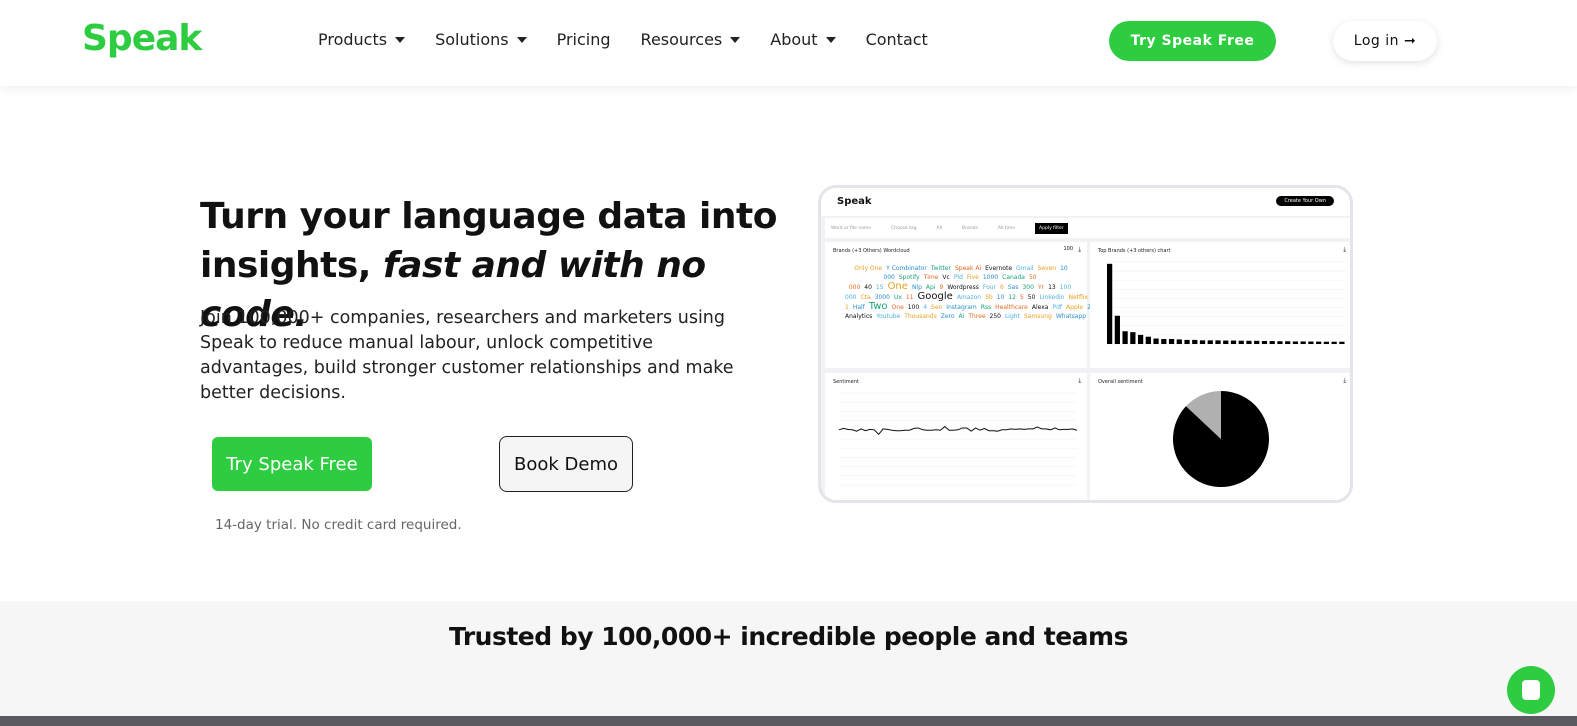  Describe the element at coordinates (946, 277) in the screenshot. I see `word: Vc` at that location.